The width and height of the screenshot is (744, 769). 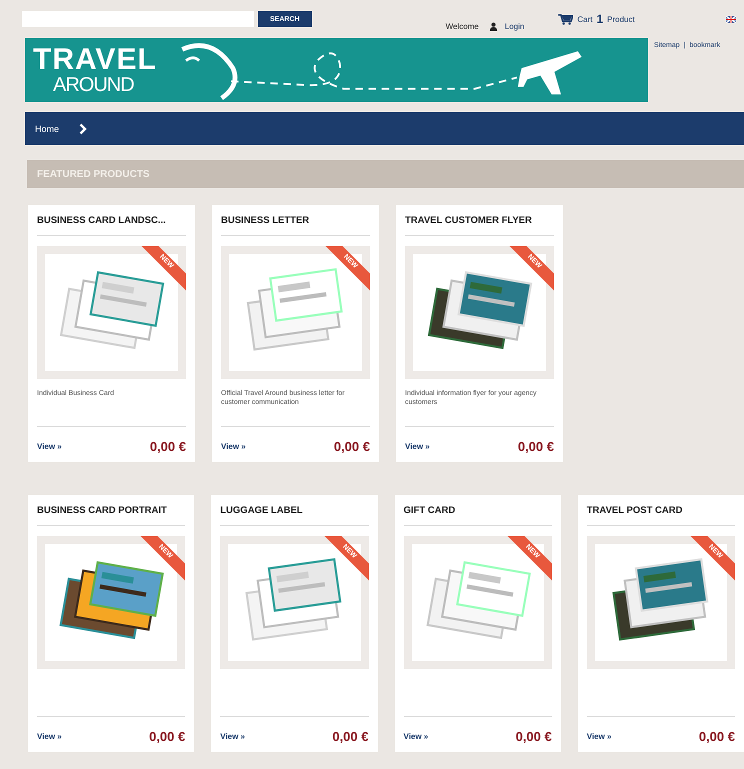 What do you see at coordinates (731, 19) in the screenshot?
I see `flag-icon` at bounding box center [731, 19].